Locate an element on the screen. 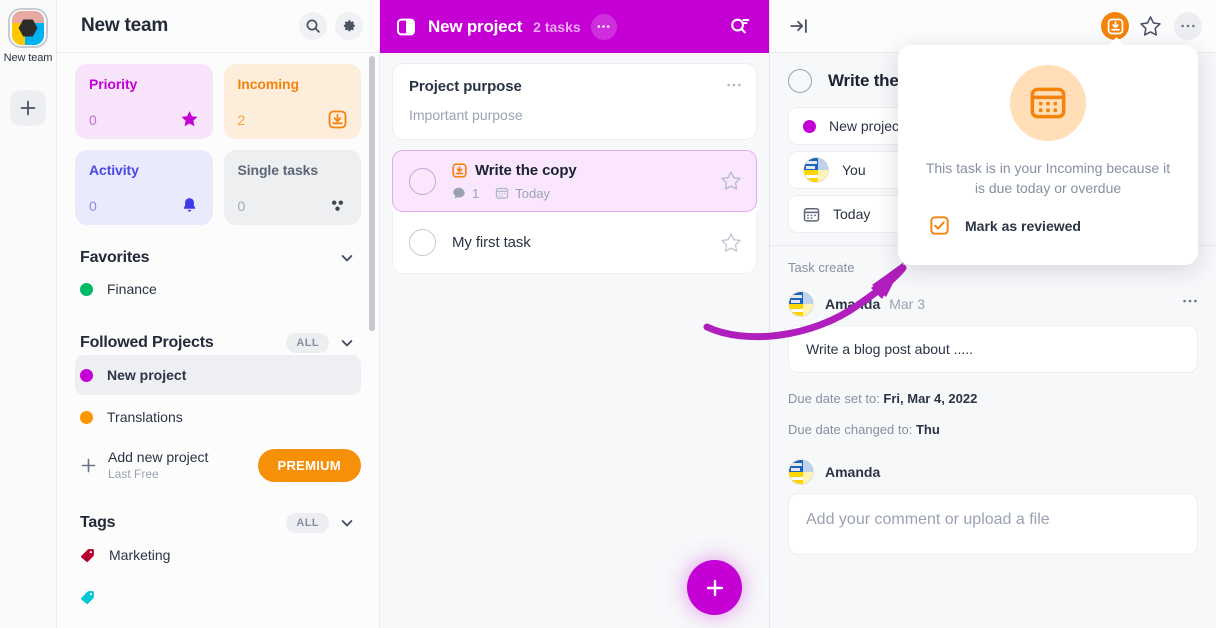 Image resolution: width=1216 pixels, height=628 pixels. task-property-value: Today is located at coordinates (852, 214).